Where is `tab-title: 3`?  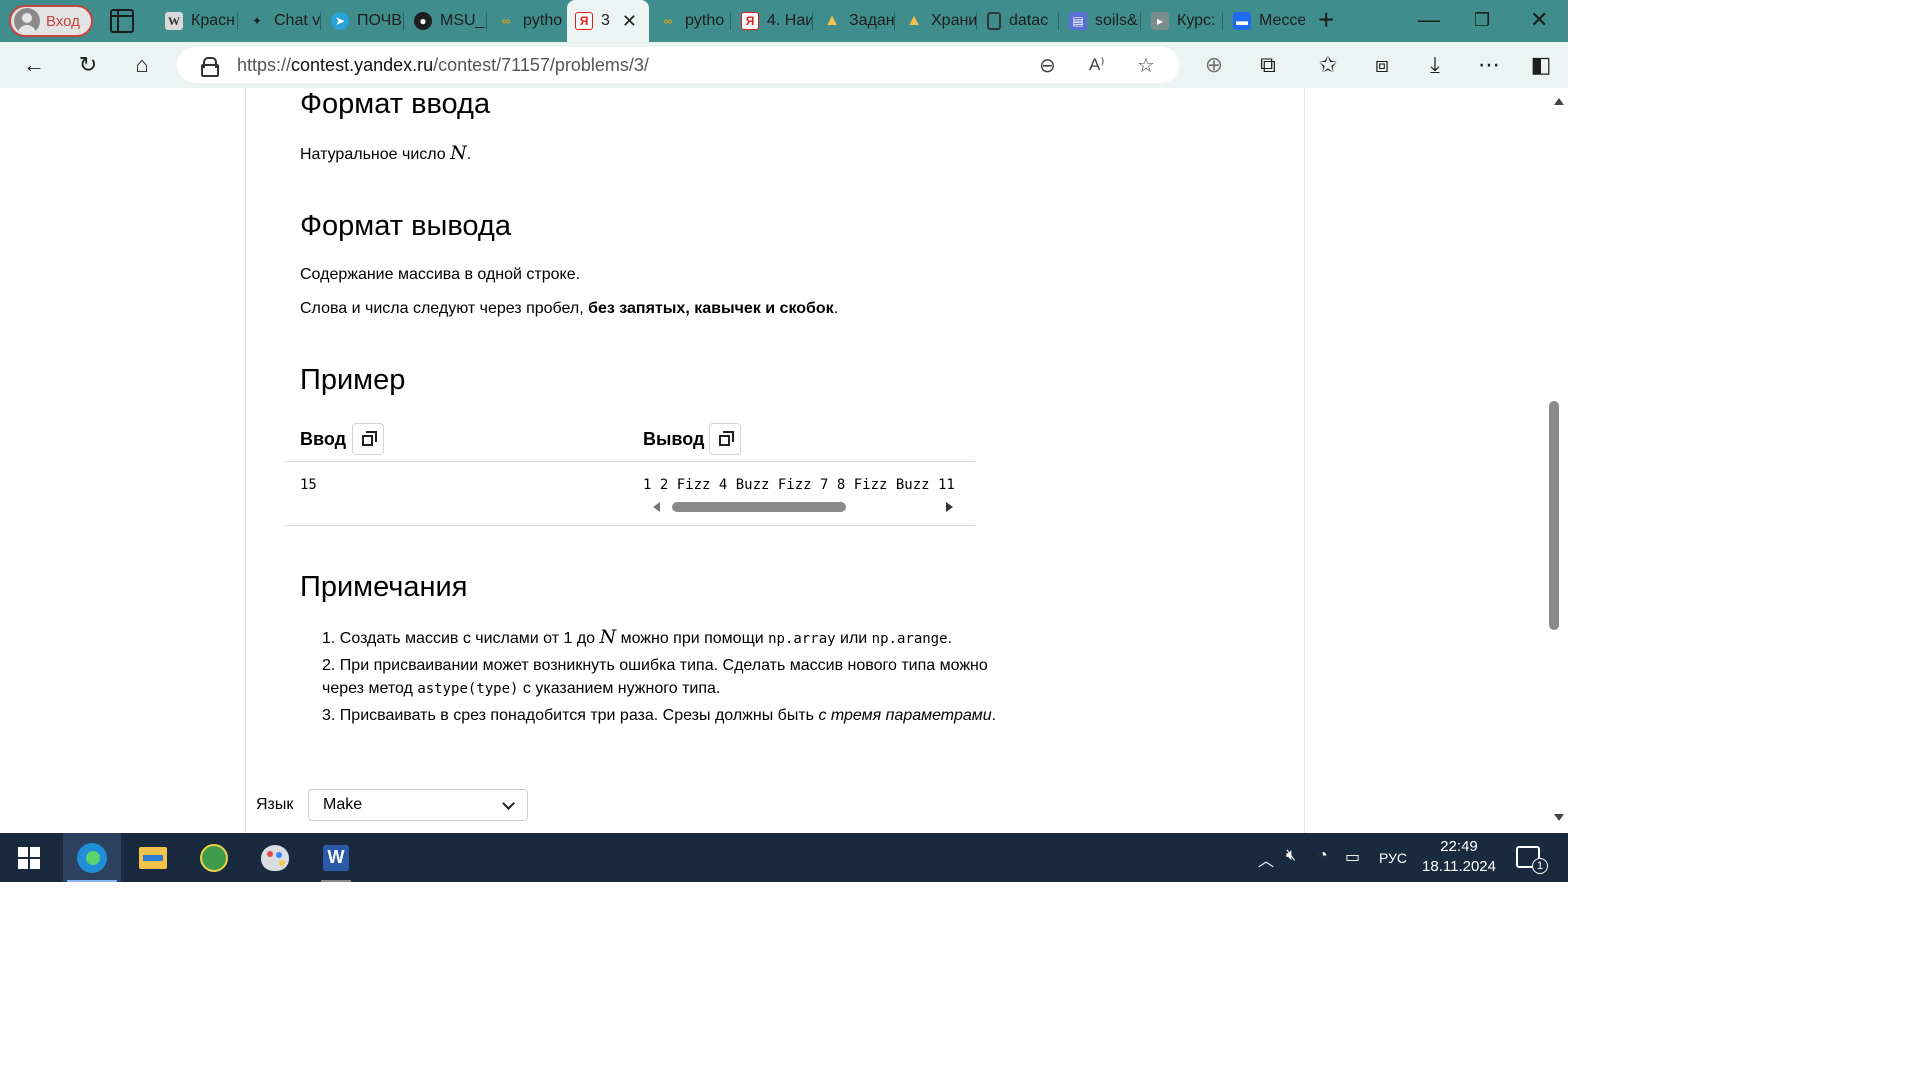 tab-title: 3 is located at coordinates (605, 20).